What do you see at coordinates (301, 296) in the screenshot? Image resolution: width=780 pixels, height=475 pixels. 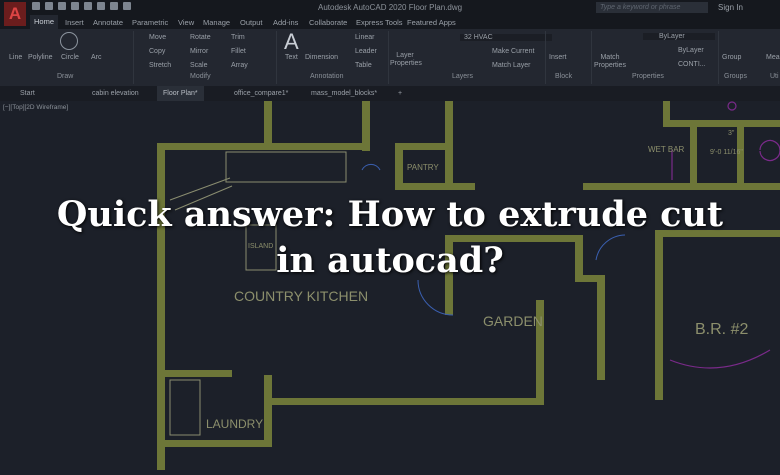 I see `label-country-kitchen: COUNTRY KITCHEN` at bounding box center [301, 296].